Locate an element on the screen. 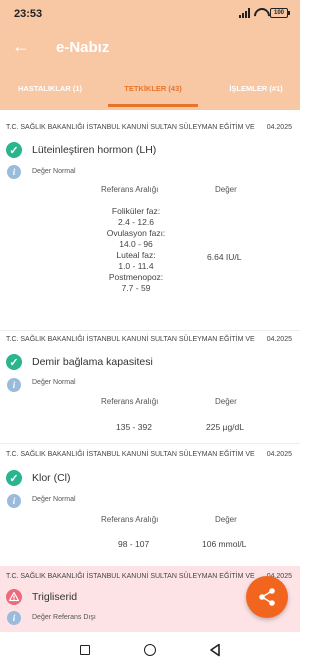 The width and height of the screenshot is (320, 668). test-name: Demir bağlama kapasitesi is located at coordinates (92, 362).